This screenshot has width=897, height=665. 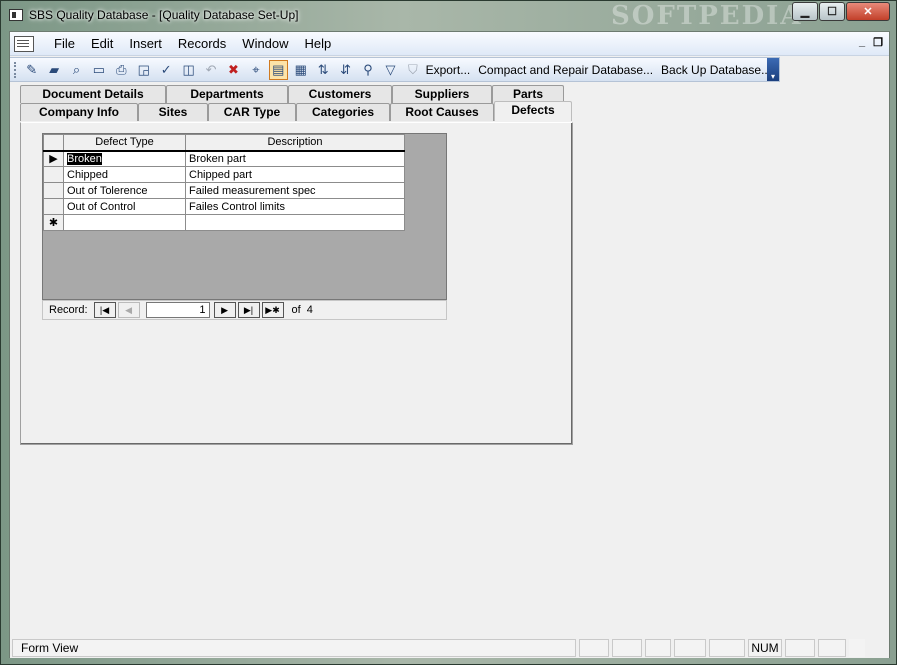 What do you see at coordinates (124, 190) in the screenshot?
I see `defect-type-cell: Out of Tolerence` at bounding box center [124, 190].